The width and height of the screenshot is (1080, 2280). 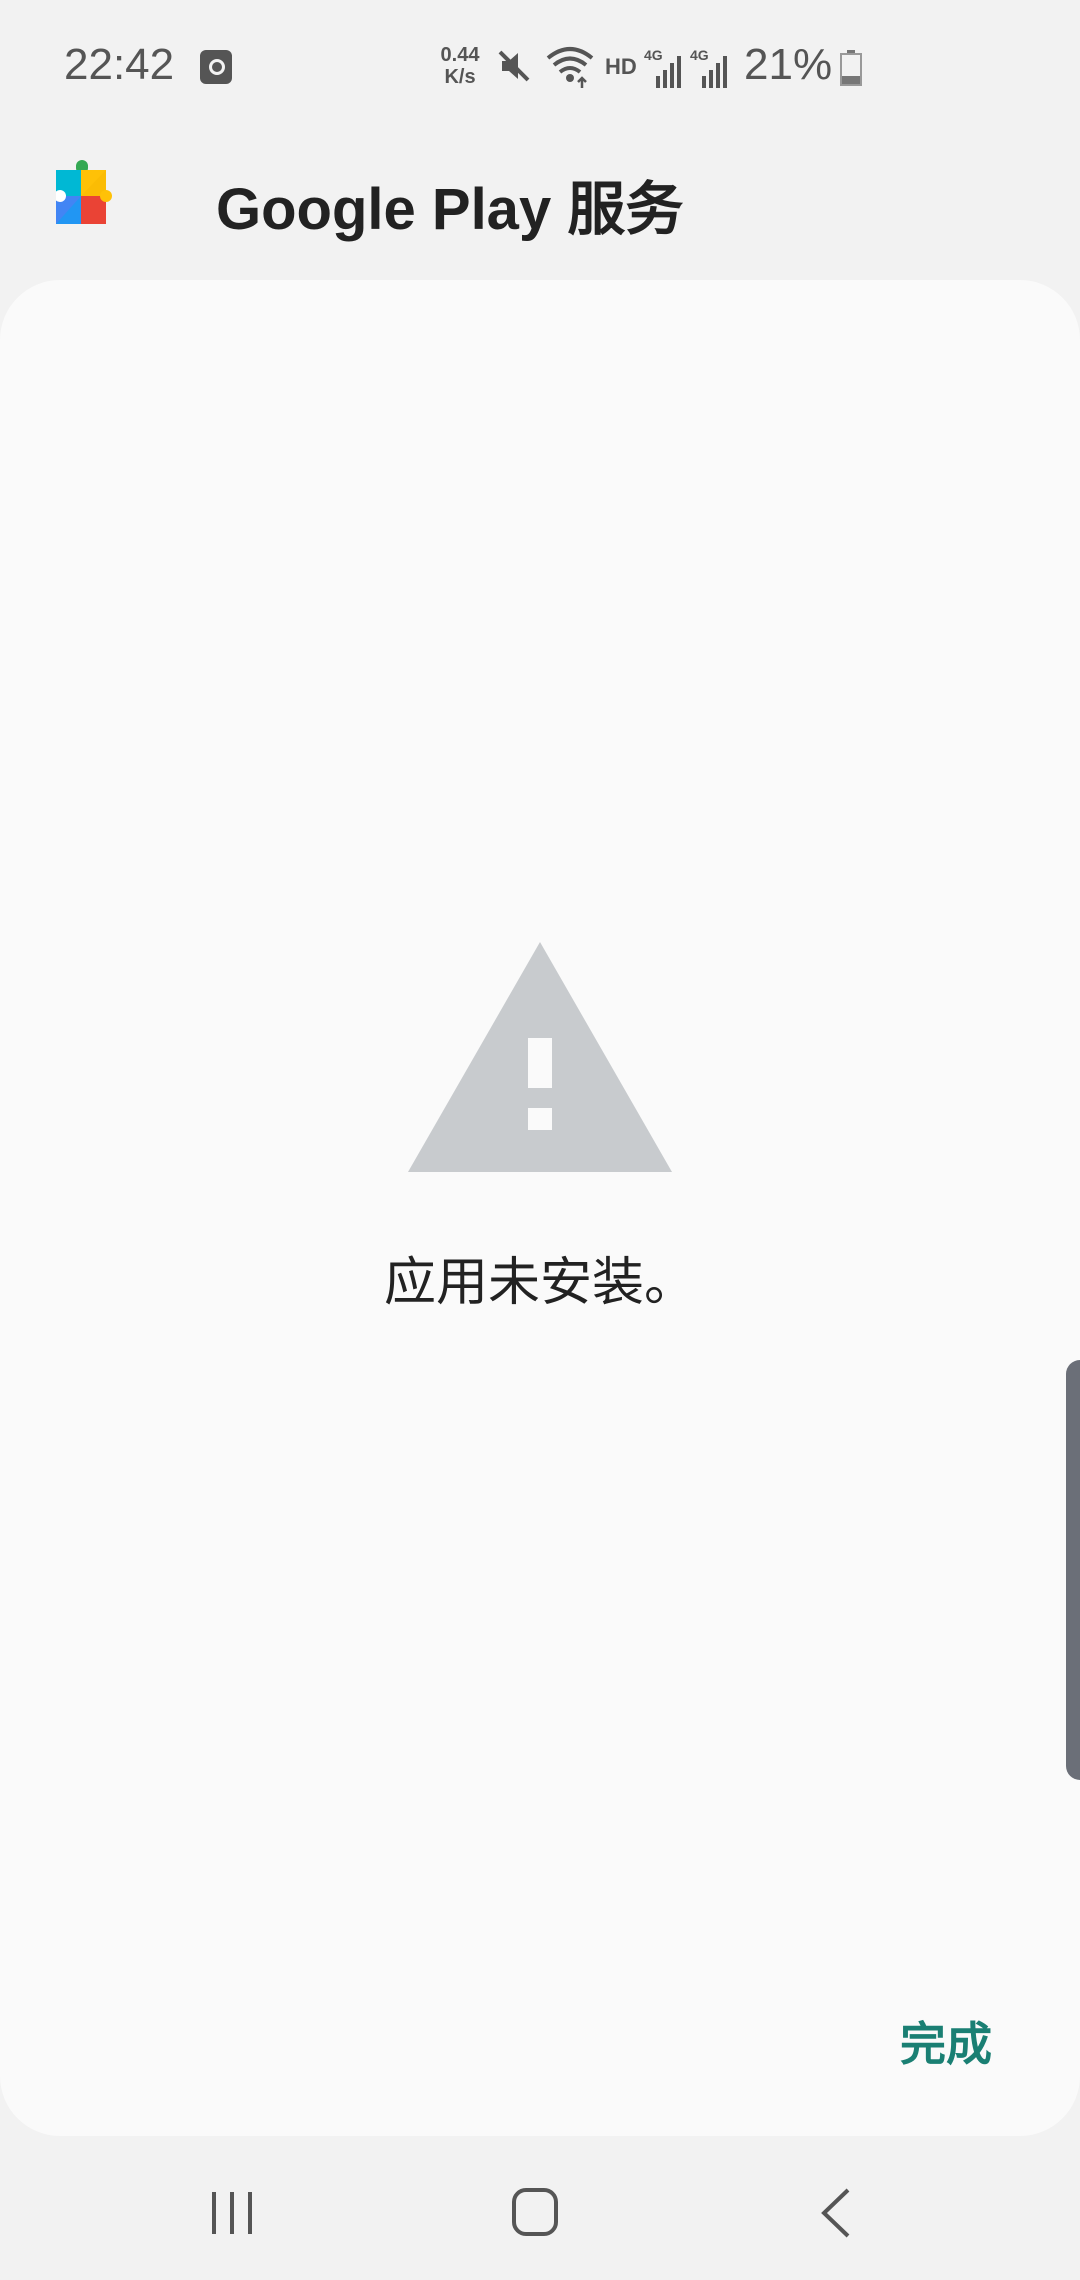 I want to click on app-header: Google Play 服务, so click(x=540, y=200).